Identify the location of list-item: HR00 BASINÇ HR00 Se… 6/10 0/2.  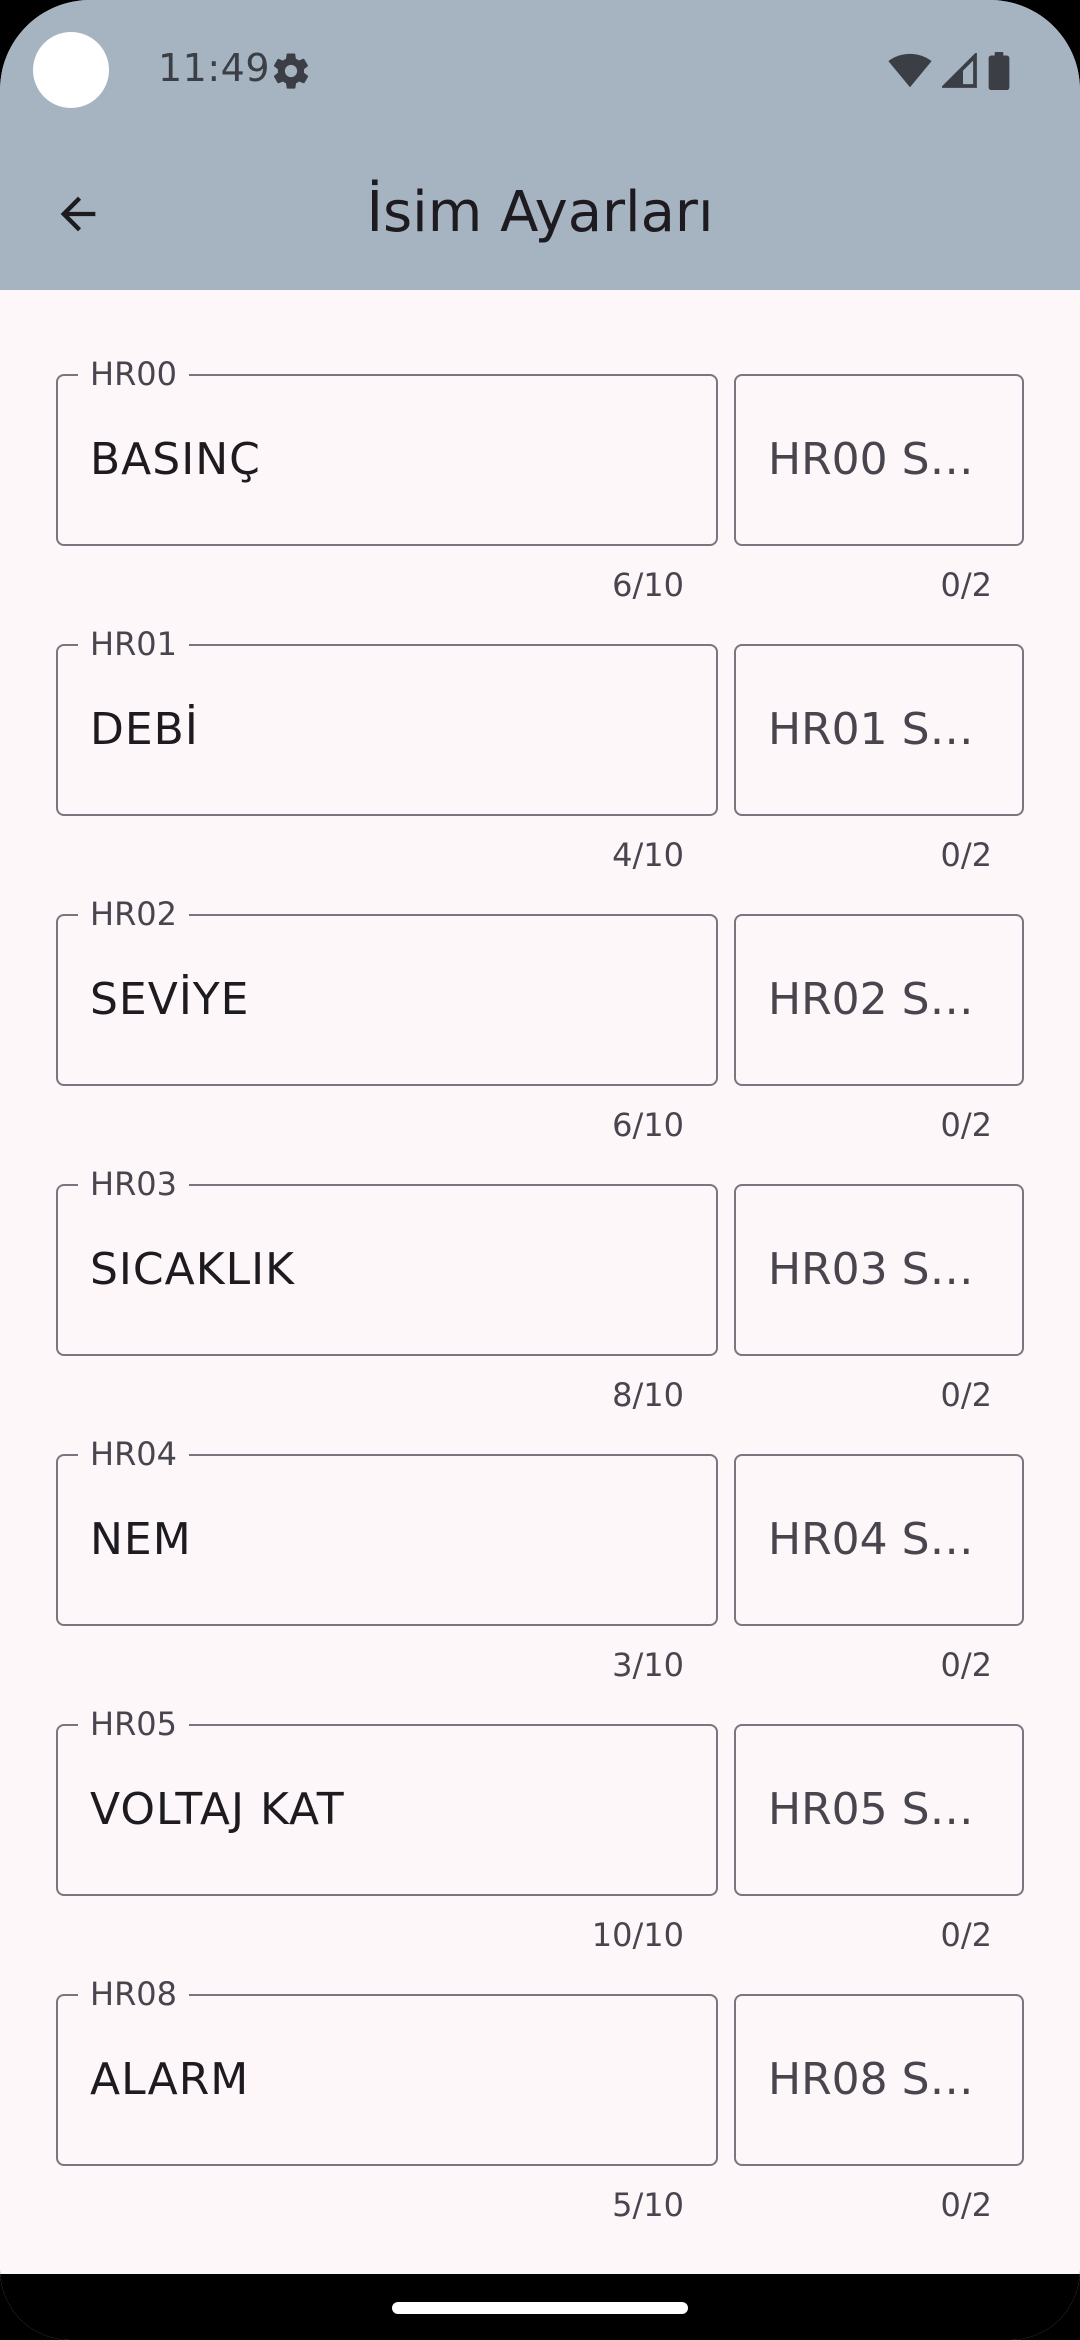
(540, 447).